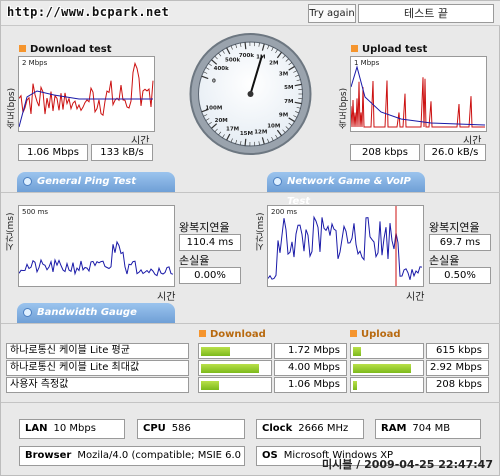  What do you see at coordinates (381, 334) in the screenshot?
I see `bandwidth-upload-header-text: Upload` at bounding box center [381, 334].